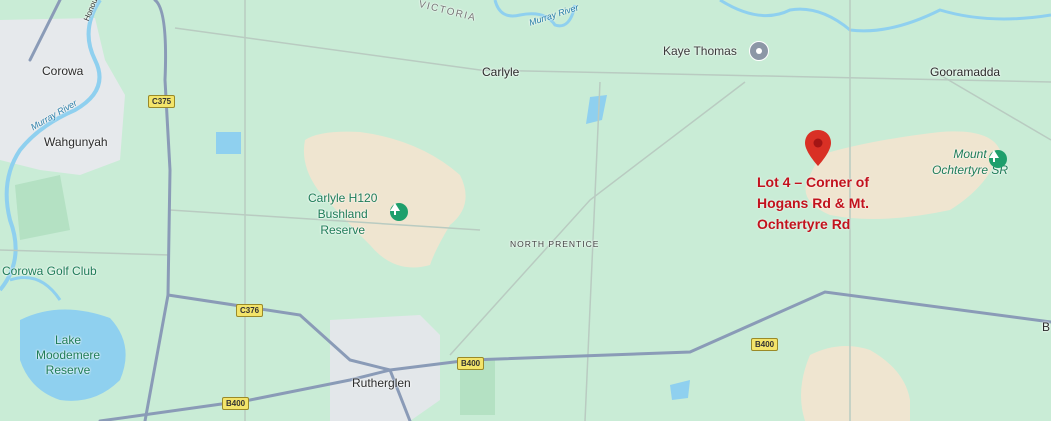  What do you see at coordinates (813, 182) in the screenshot?
I see `callout-line: Lot 4 – Corner of` at bounding box center [813, 182].